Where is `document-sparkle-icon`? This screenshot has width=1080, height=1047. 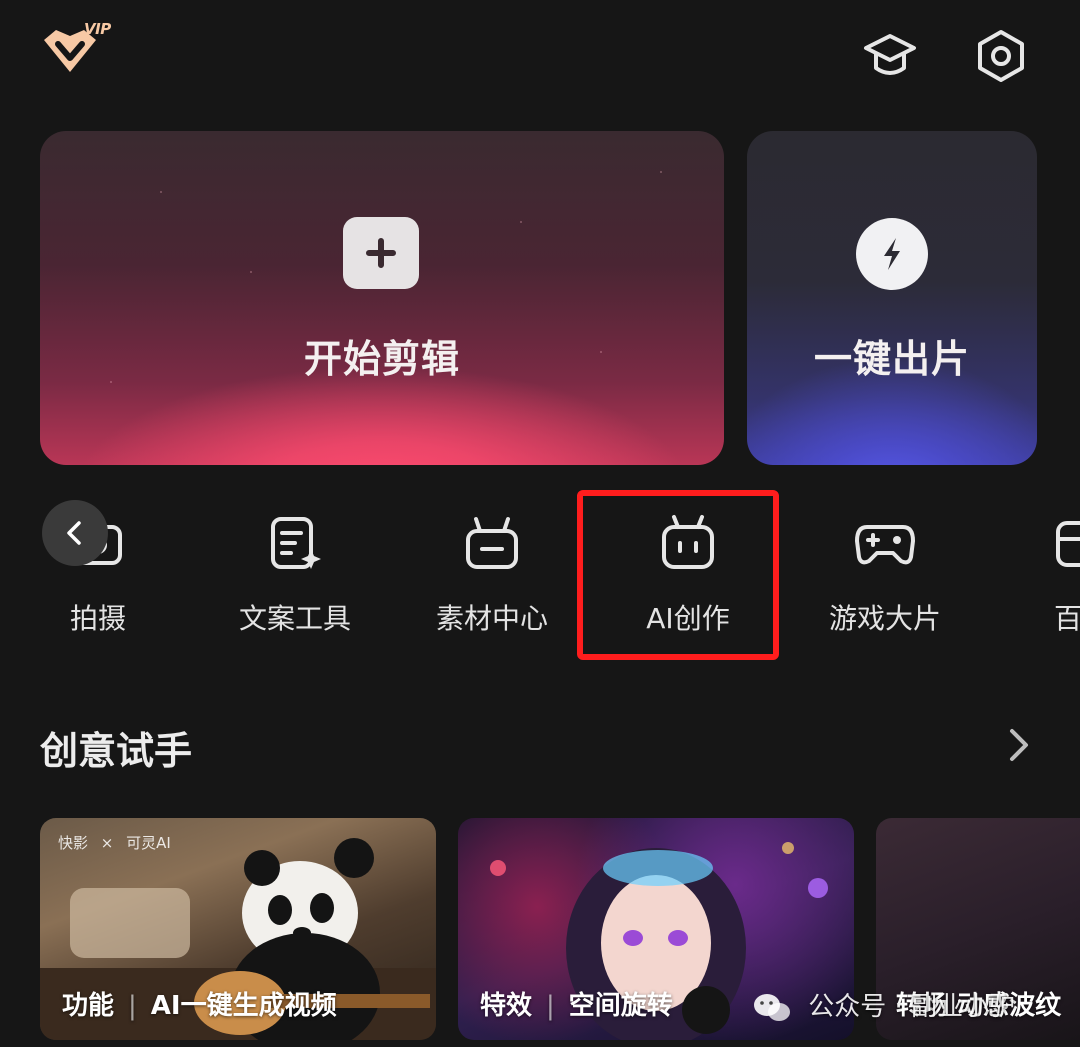 document-sparkle-icon is located at coordinates (296, 543).